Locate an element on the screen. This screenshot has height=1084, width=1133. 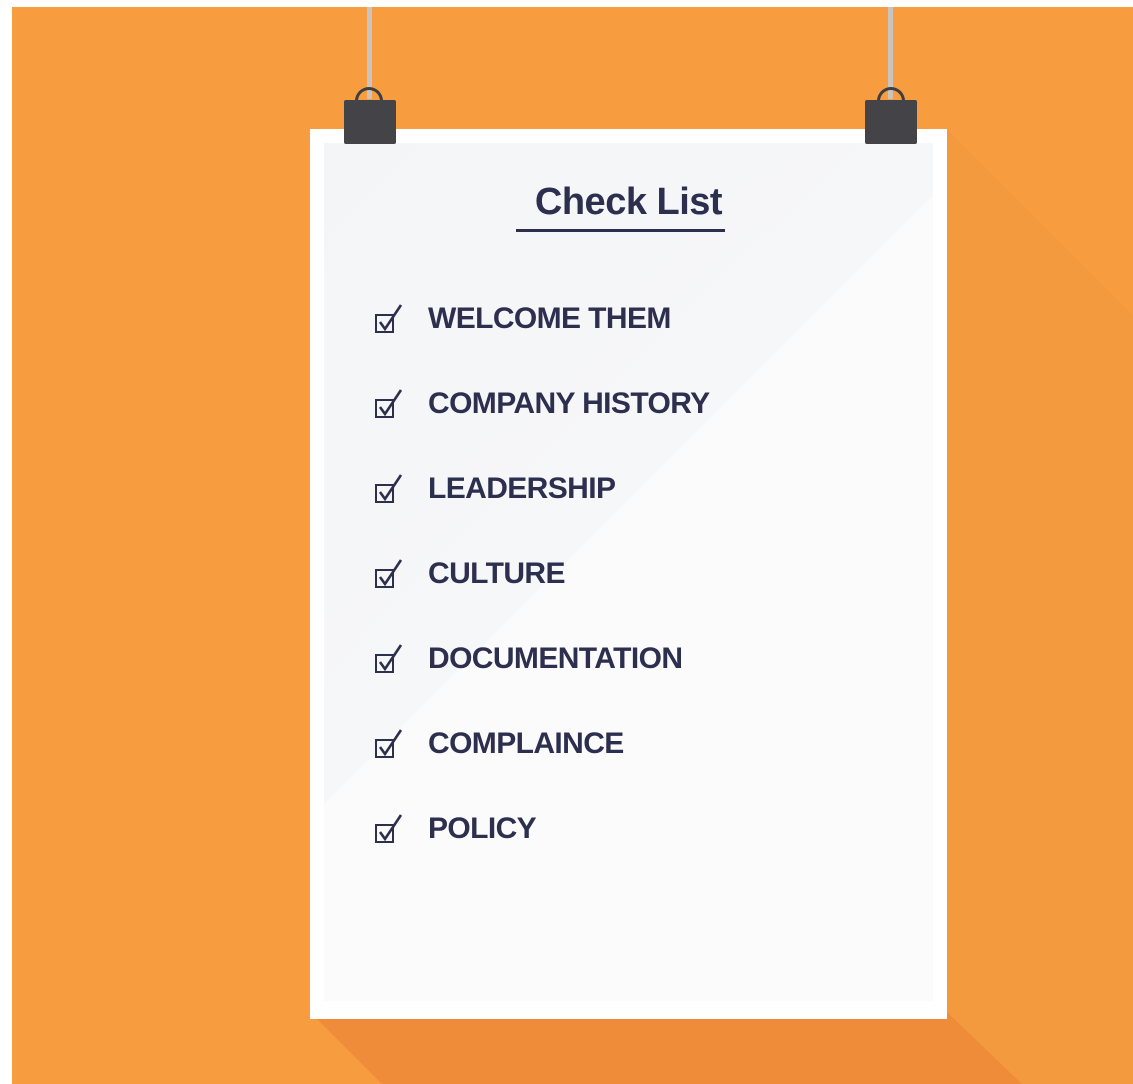
title-underline is located at coordinates (620, 230).